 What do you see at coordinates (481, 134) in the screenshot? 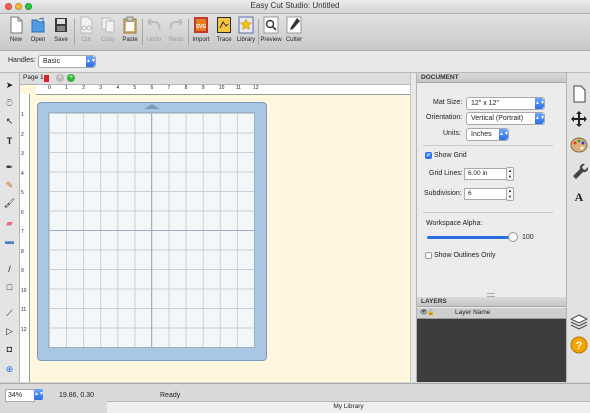
I see `units-value: Inches` at bounding box center [481, 134].